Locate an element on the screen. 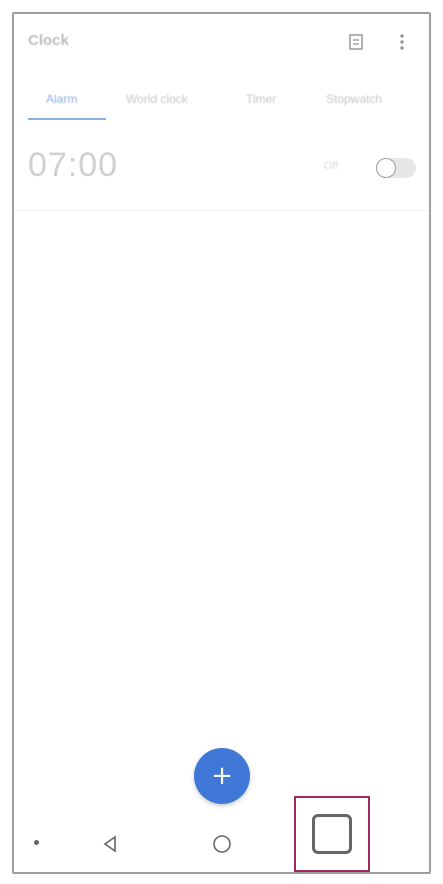 Image resolution: width=443 pixels, height=884 pixels. app-title: Clock is located at coordinates (48, 40).